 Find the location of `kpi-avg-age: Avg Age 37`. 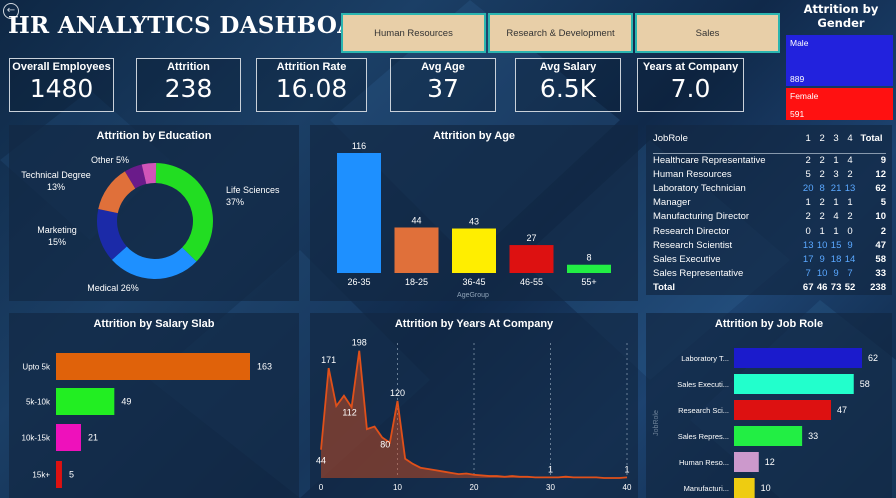

kpi-avg-age: Avg Age 37 is located at coordinates (443, 85).